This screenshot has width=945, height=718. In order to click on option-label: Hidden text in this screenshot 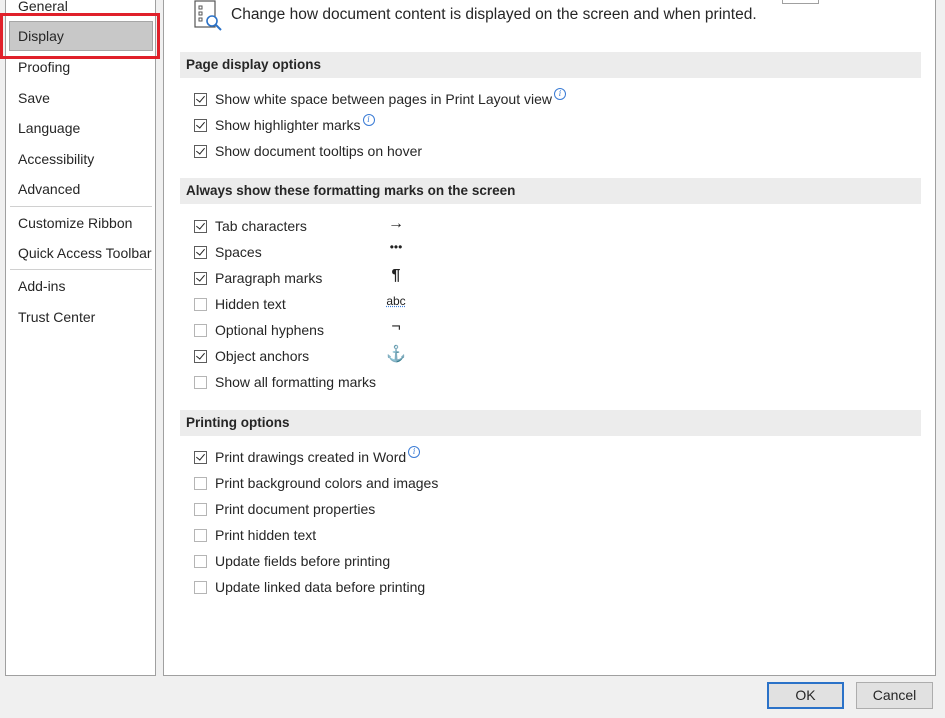, I will do `click(250, 304)`.